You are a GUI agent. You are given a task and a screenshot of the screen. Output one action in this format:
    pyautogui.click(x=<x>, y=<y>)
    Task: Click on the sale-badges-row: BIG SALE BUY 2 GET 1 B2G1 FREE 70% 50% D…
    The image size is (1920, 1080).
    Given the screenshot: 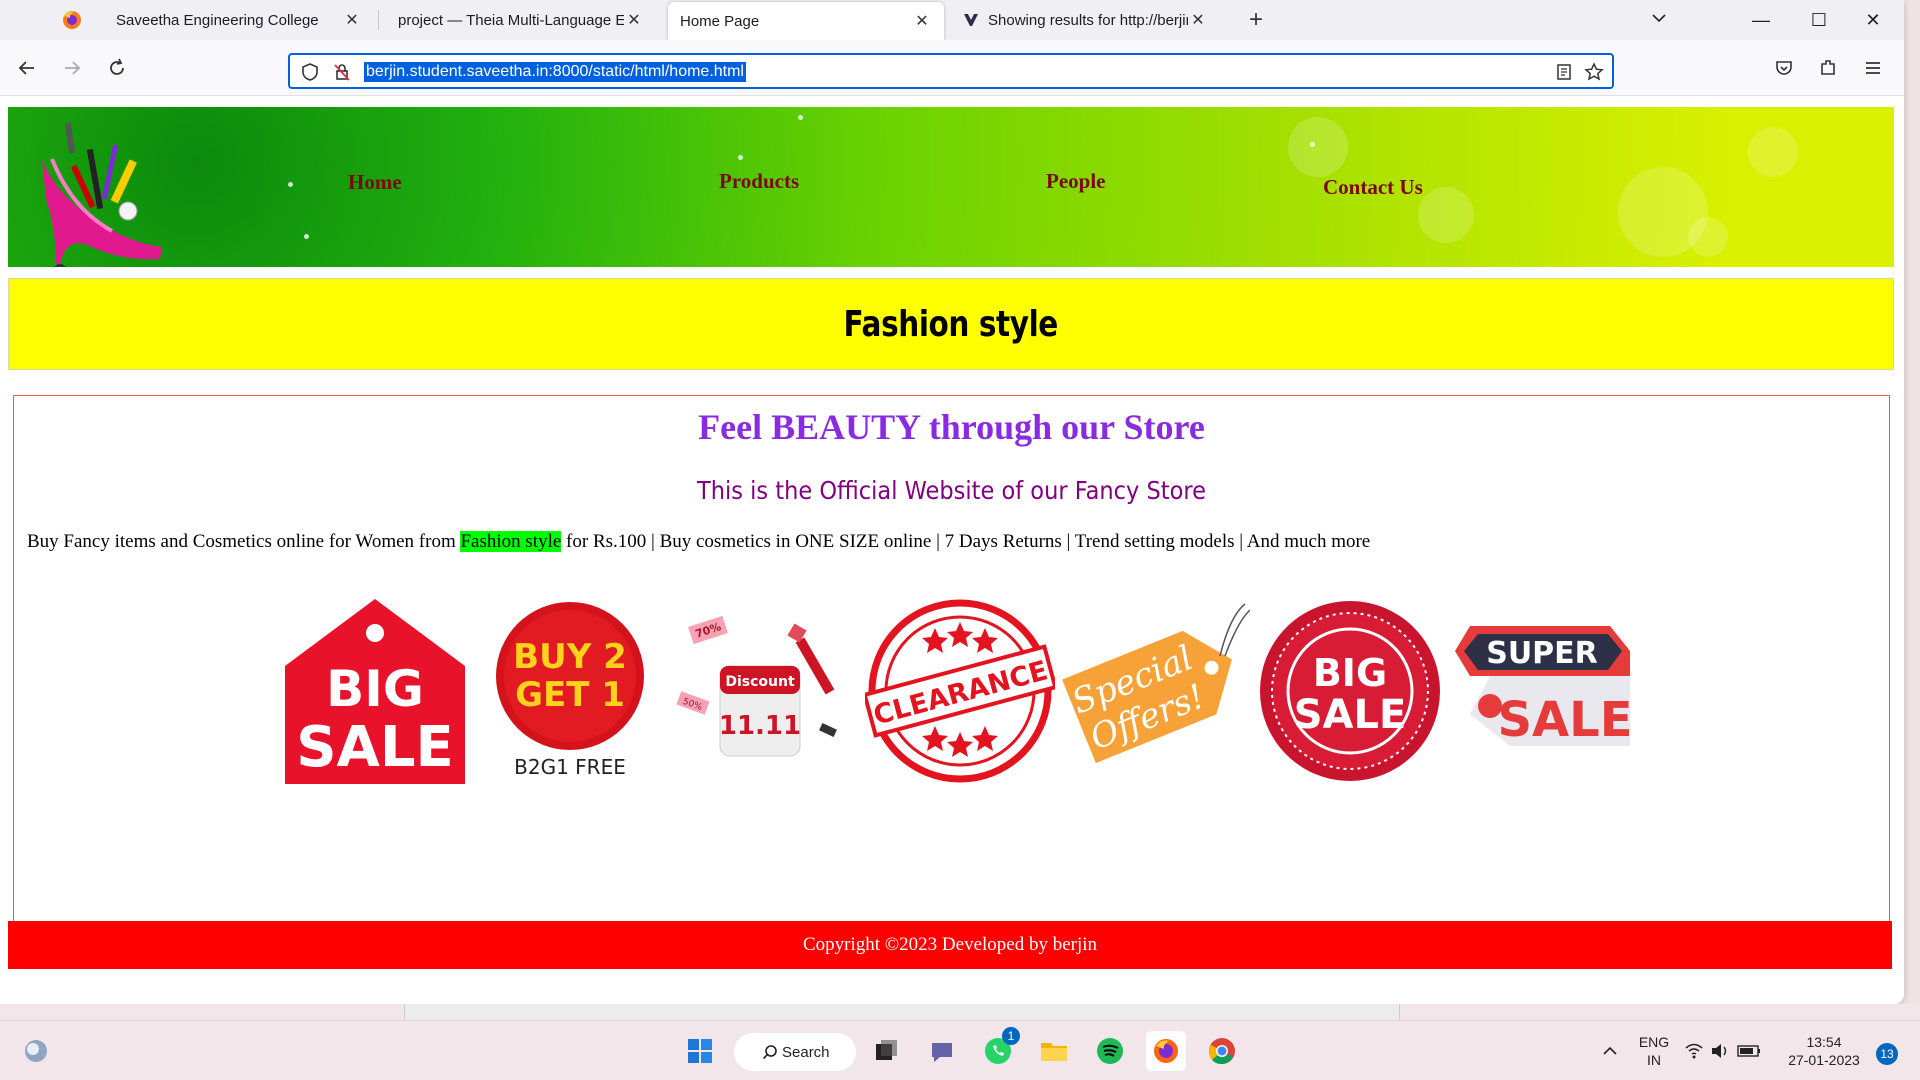 What is the action you would take?
    pyautogui.click(x=960, y=691)
    